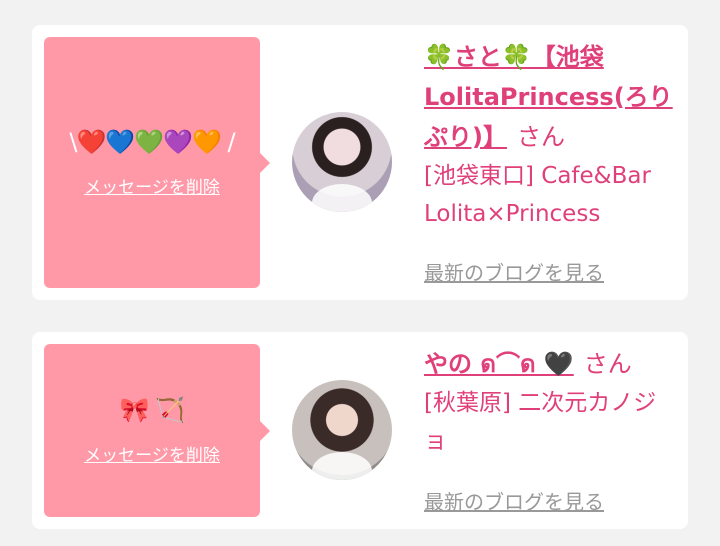  Describe the element at coordinates (540, 422) in the screenshot. I see `shop-name: [秋葉原] 二次元カノジョ` at that location.